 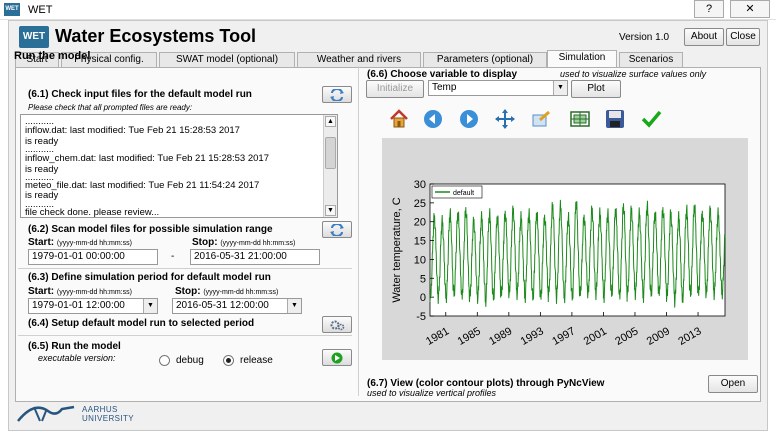 I want to click on period-stop-label: Stop:, so click(x=188, y=291).